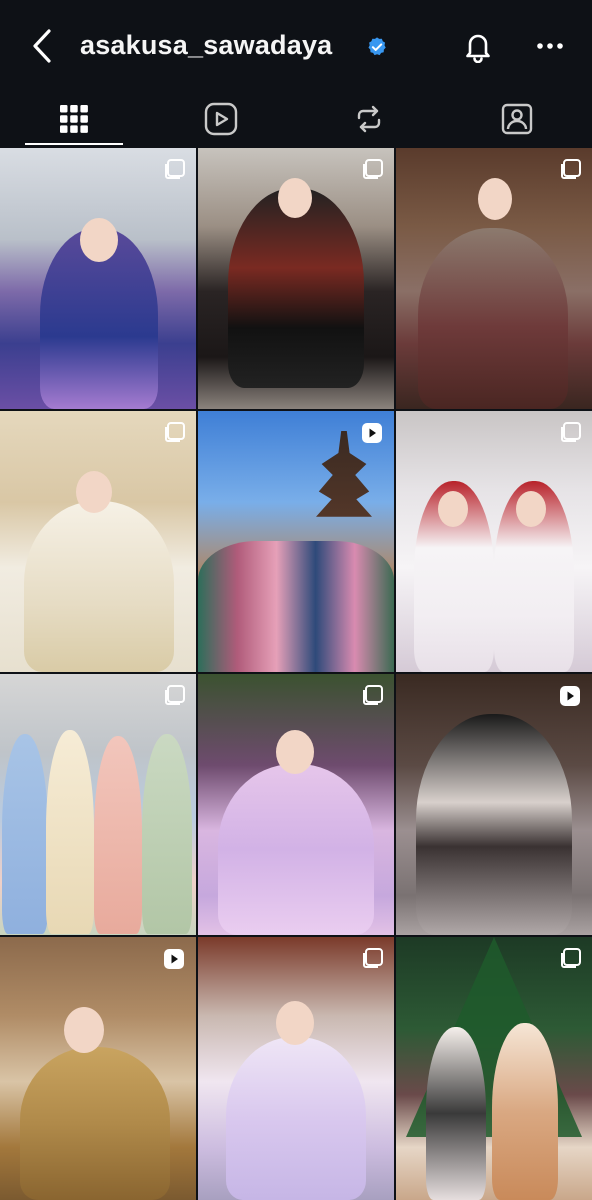 The width and height of the screenshot is (592, 1200). I want to click on more-options-button, so click(550, 46).